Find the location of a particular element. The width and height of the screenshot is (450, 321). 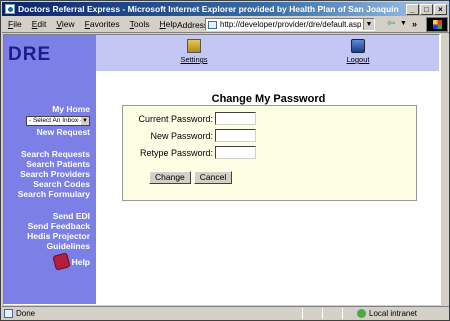

new-password-label: New Password: is located at coordinates (181, 136).